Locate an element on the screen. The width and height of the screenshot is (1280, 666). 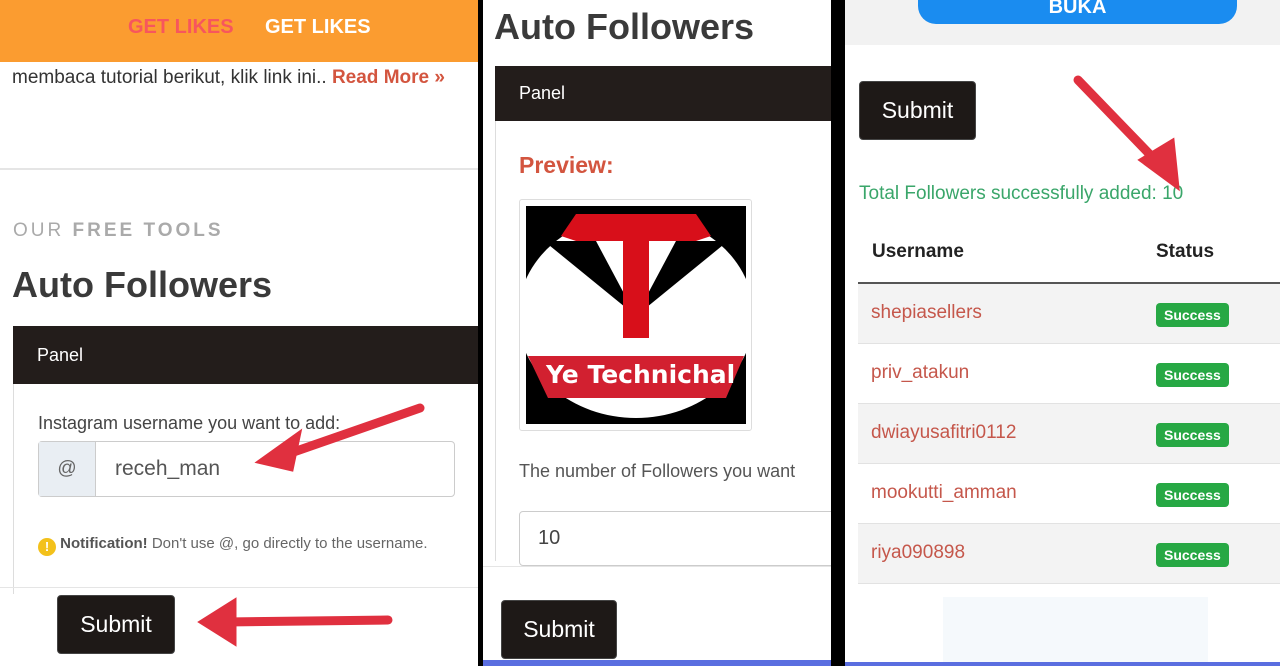
panel-header: Panel is located at coordinates (663, 93).